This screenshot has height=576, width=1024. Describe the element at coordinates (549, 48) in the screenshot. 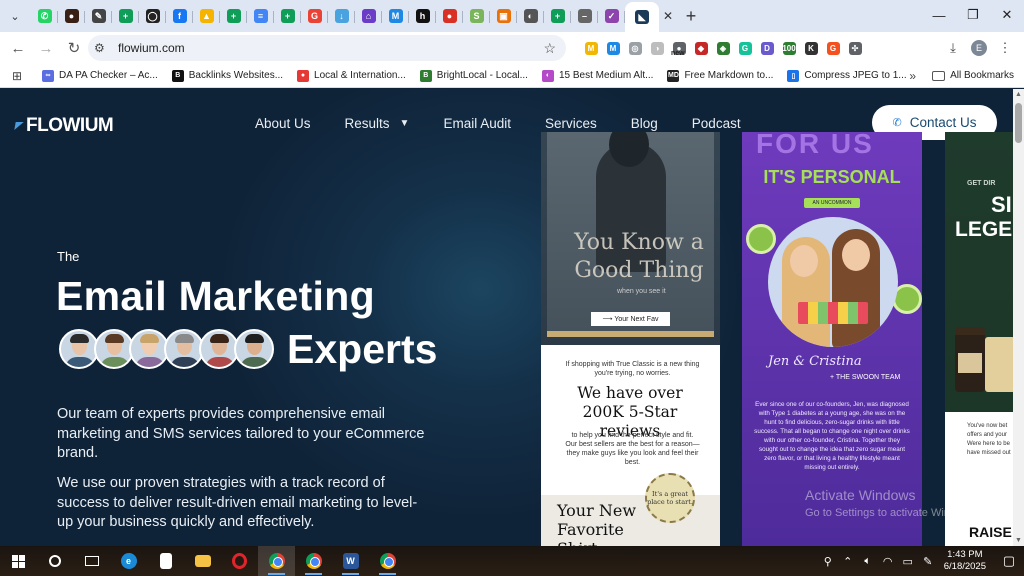

I see `bookmark-star-icon: ☆` at that location.